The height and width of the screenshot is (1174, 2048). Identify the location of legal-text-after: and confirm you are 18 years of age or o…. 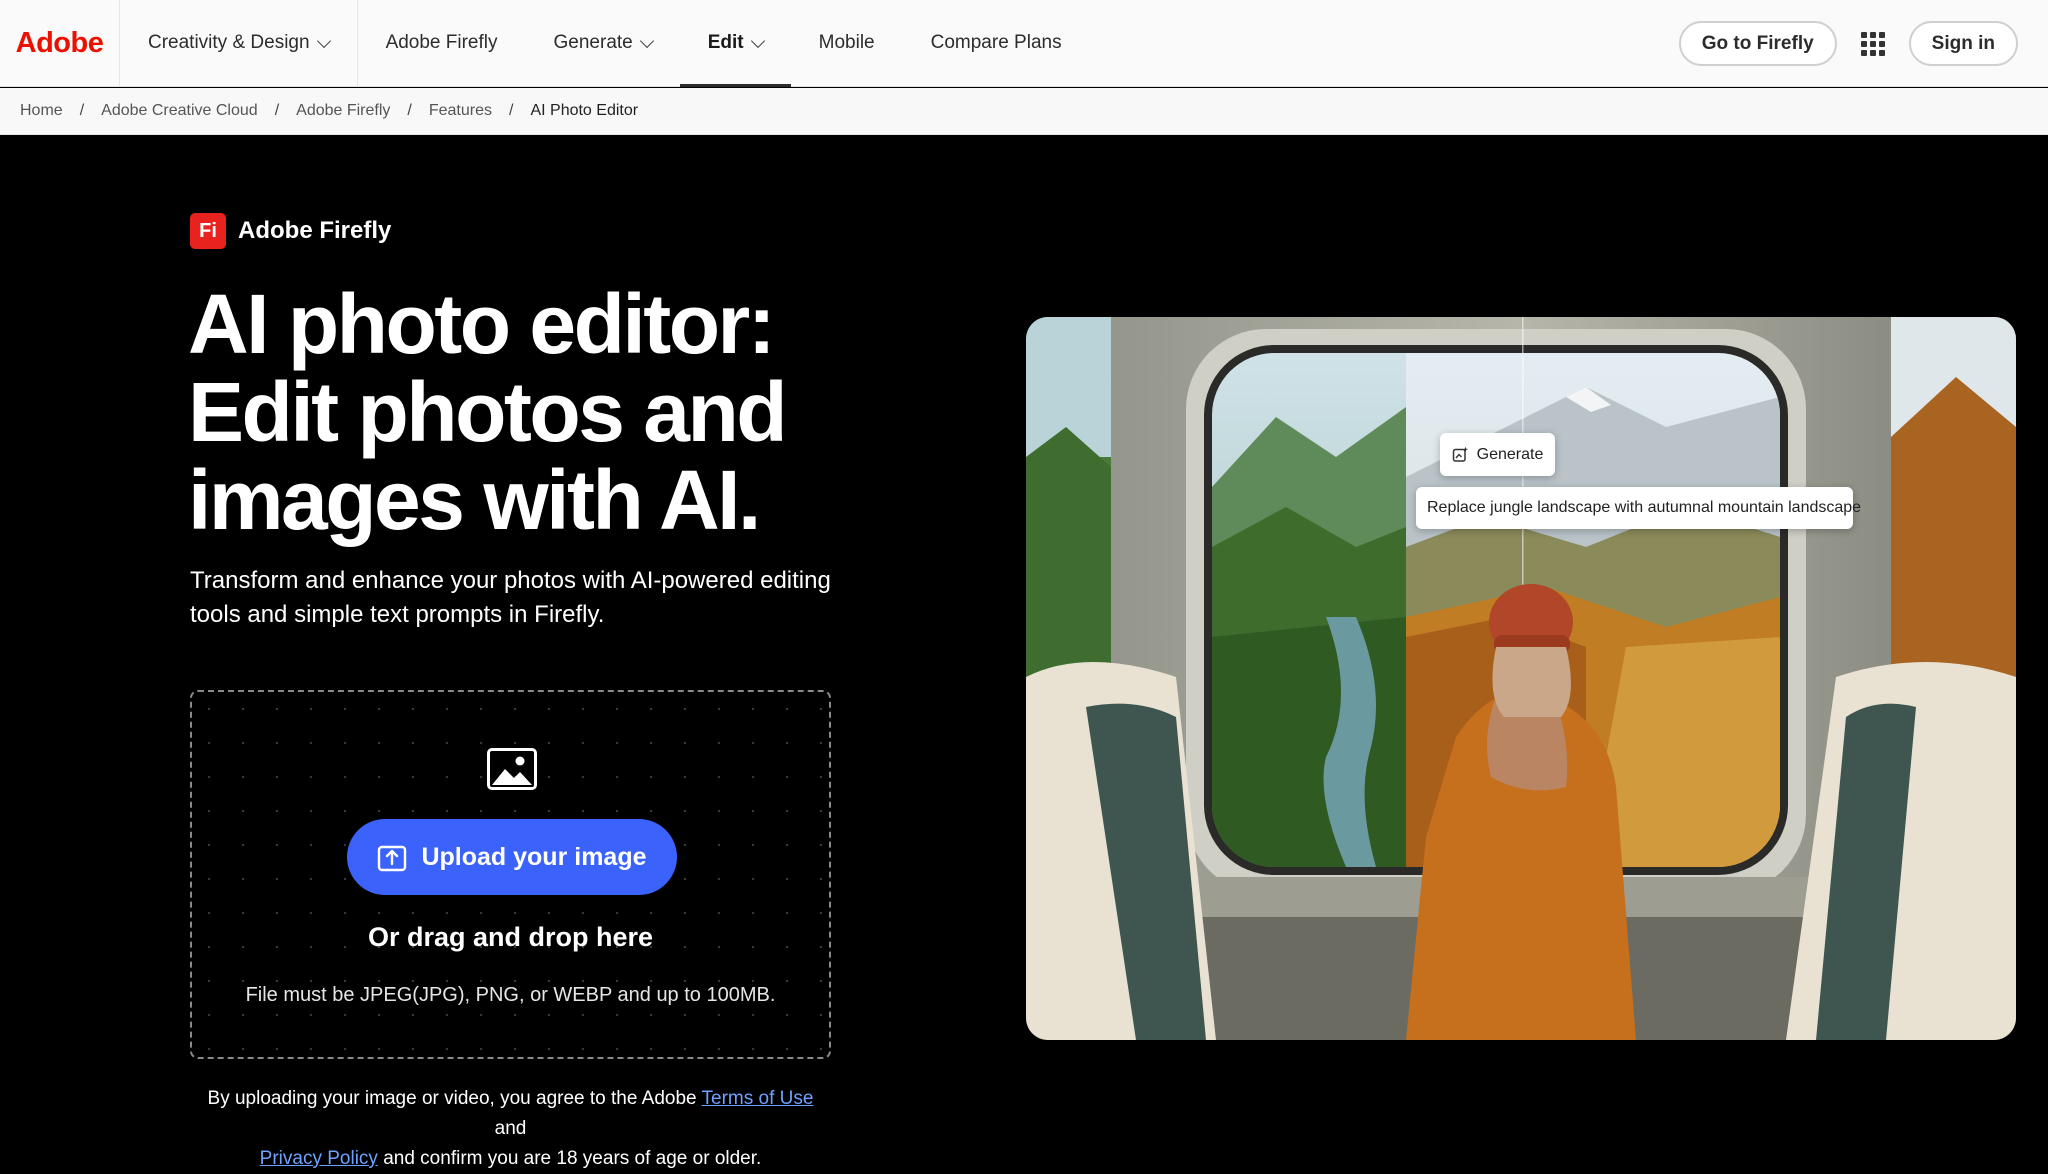
(569, 1158).